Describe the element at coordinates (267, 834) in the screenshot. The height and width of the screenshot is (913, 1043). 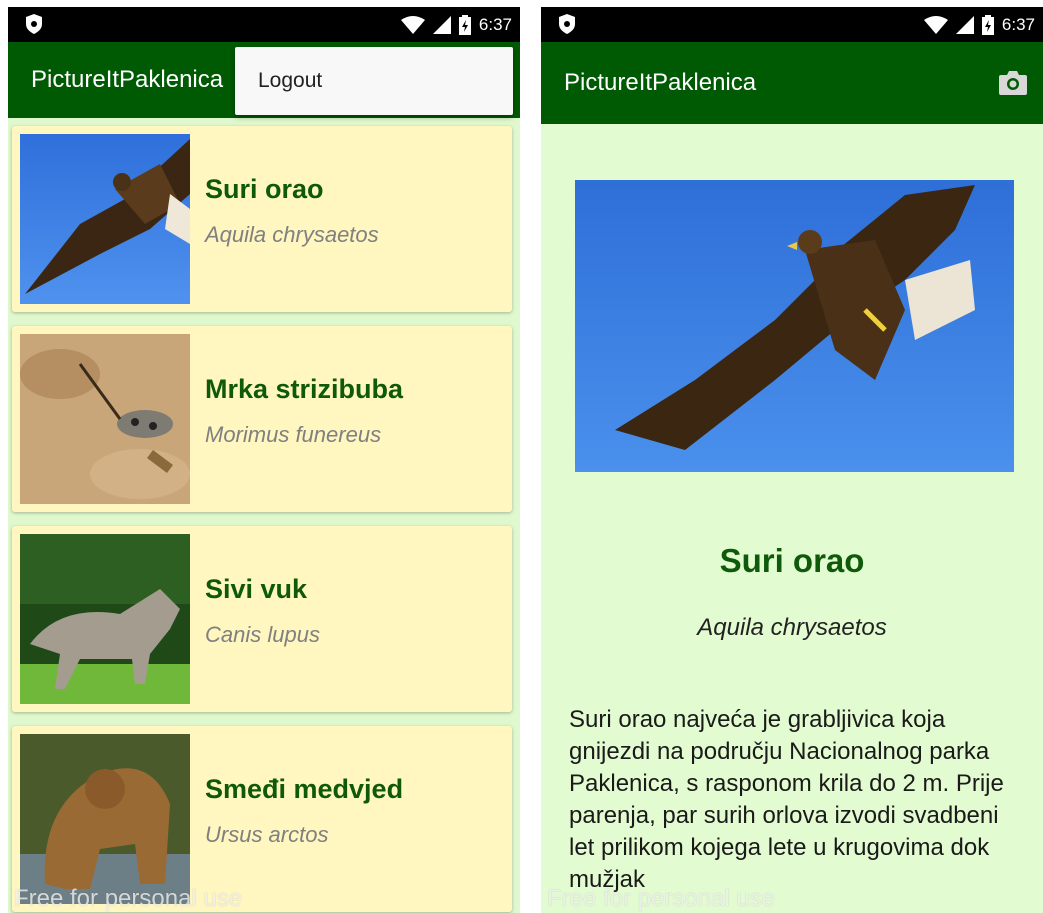
I see `species-latin-name: Ursus arctos` at that location.